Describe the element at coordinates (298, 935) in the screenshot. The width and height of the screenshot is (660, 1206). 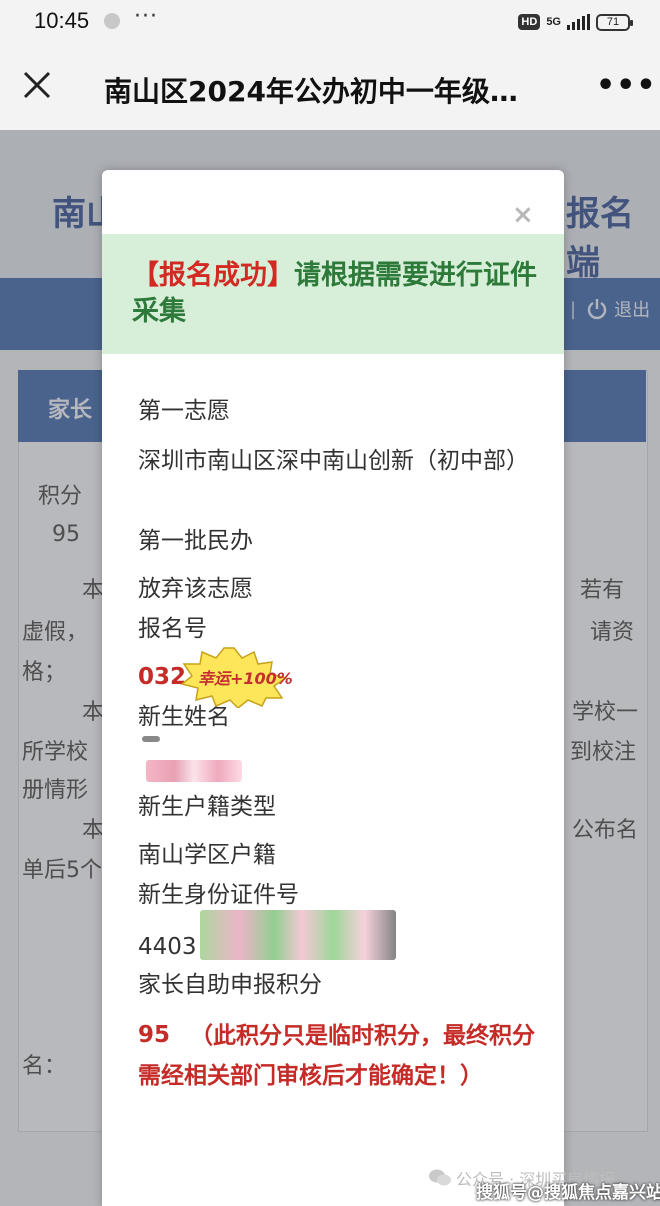
I see `redacted-id-number` at that location.